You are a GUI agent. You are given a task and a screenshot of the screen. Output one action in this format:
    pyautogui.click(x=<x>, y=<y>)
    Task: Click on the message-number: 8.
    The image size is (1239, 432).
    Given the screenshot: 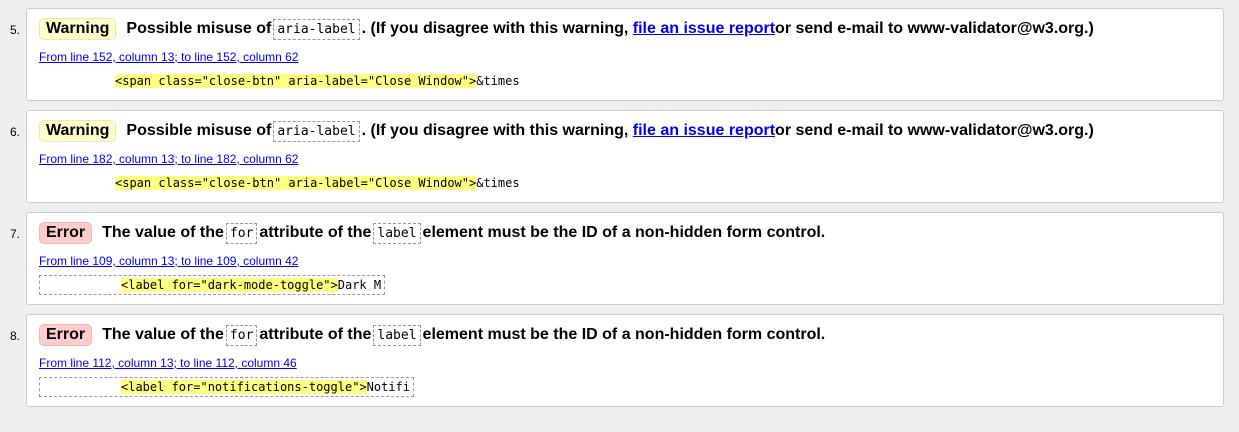 What is the action you would take?
    pyautogui.click(x=15, y=336)
    